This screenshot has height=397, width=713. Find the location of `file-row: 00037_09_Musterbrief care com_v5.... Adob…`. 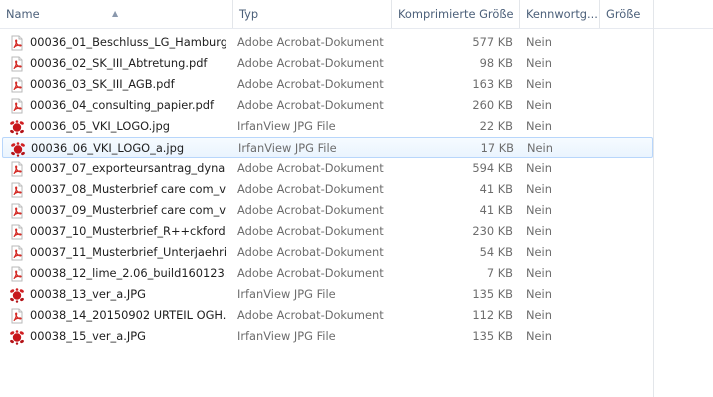

file-row: 00037_09_Musterbrief care com_v5.... Adob… is located at coordinates (327, 210).